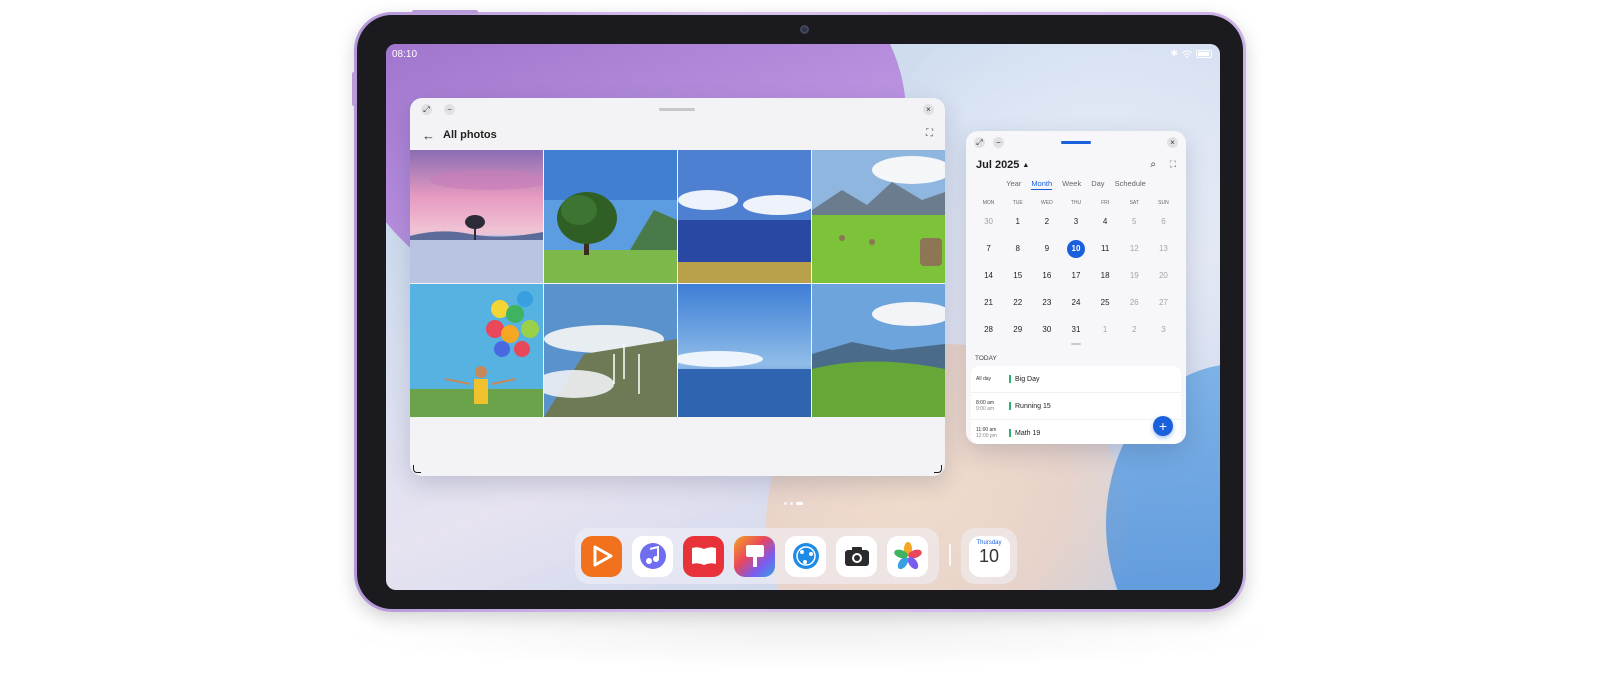 This screenshot has width=1600, height=682. I want to click on day-cell: 5, so click(1134, 222).